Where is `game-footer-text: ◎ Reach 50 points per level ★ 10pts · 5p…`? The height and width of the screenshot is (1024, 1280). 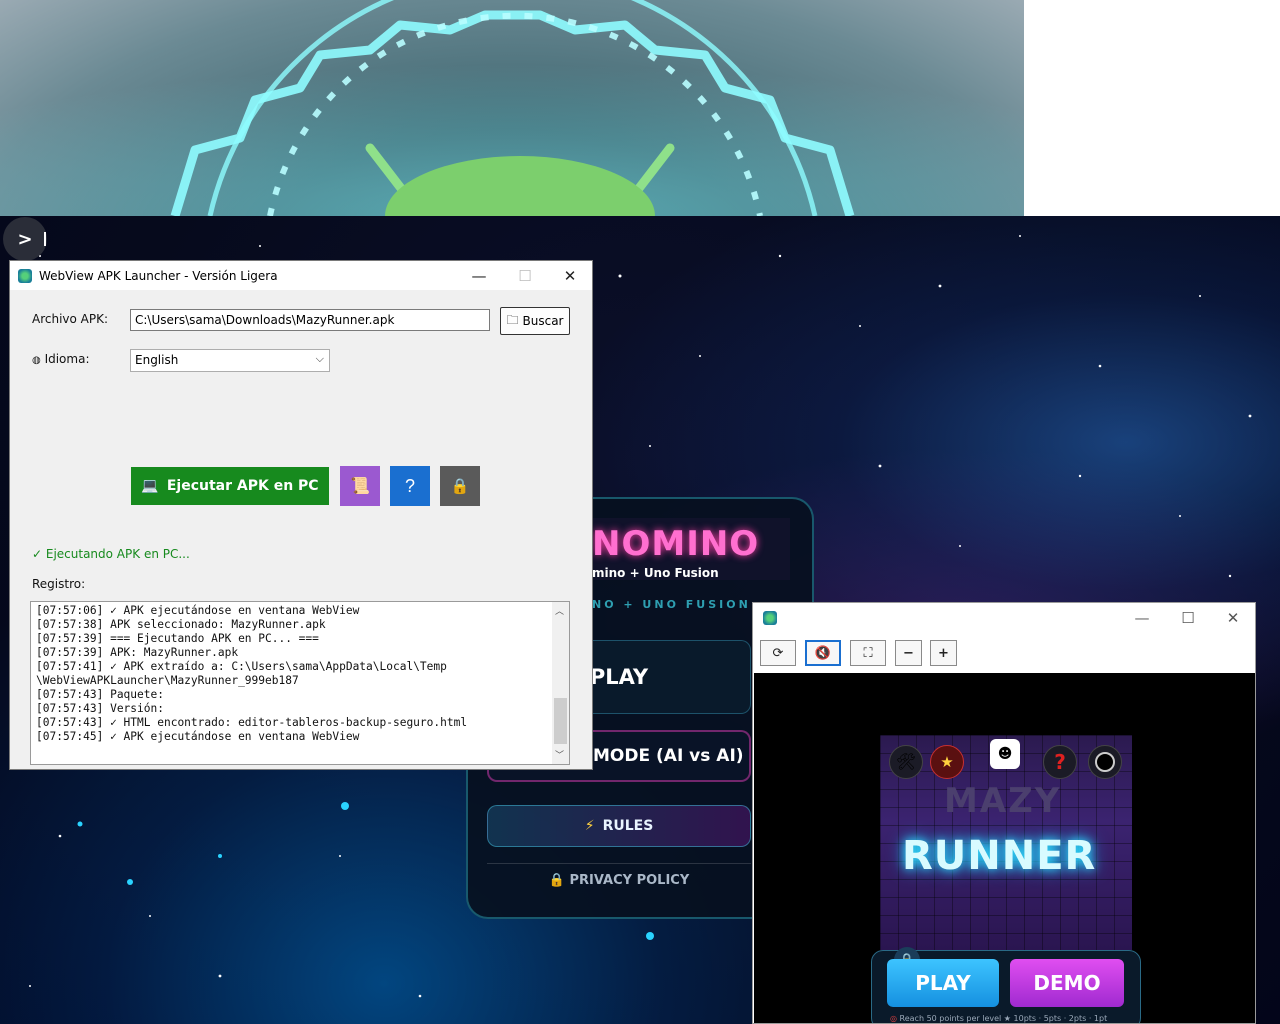 game-footer-text: ◎ Reach 50 points per level ★ 10pts · 5p… is located at coordinates (998, 1018).